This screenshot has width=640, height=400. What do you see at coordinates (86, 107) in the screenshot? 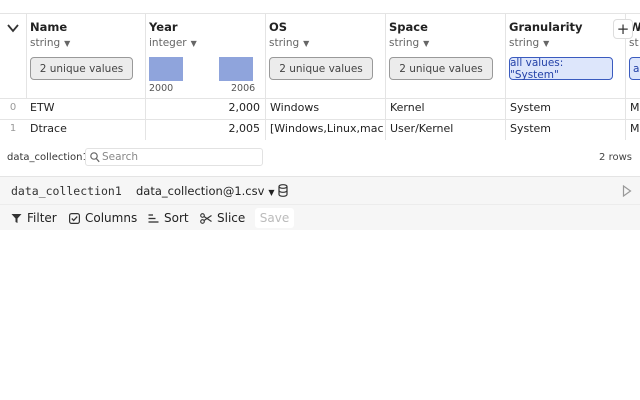
I see `cell-name: ETW` at bounding box center [86, 107].